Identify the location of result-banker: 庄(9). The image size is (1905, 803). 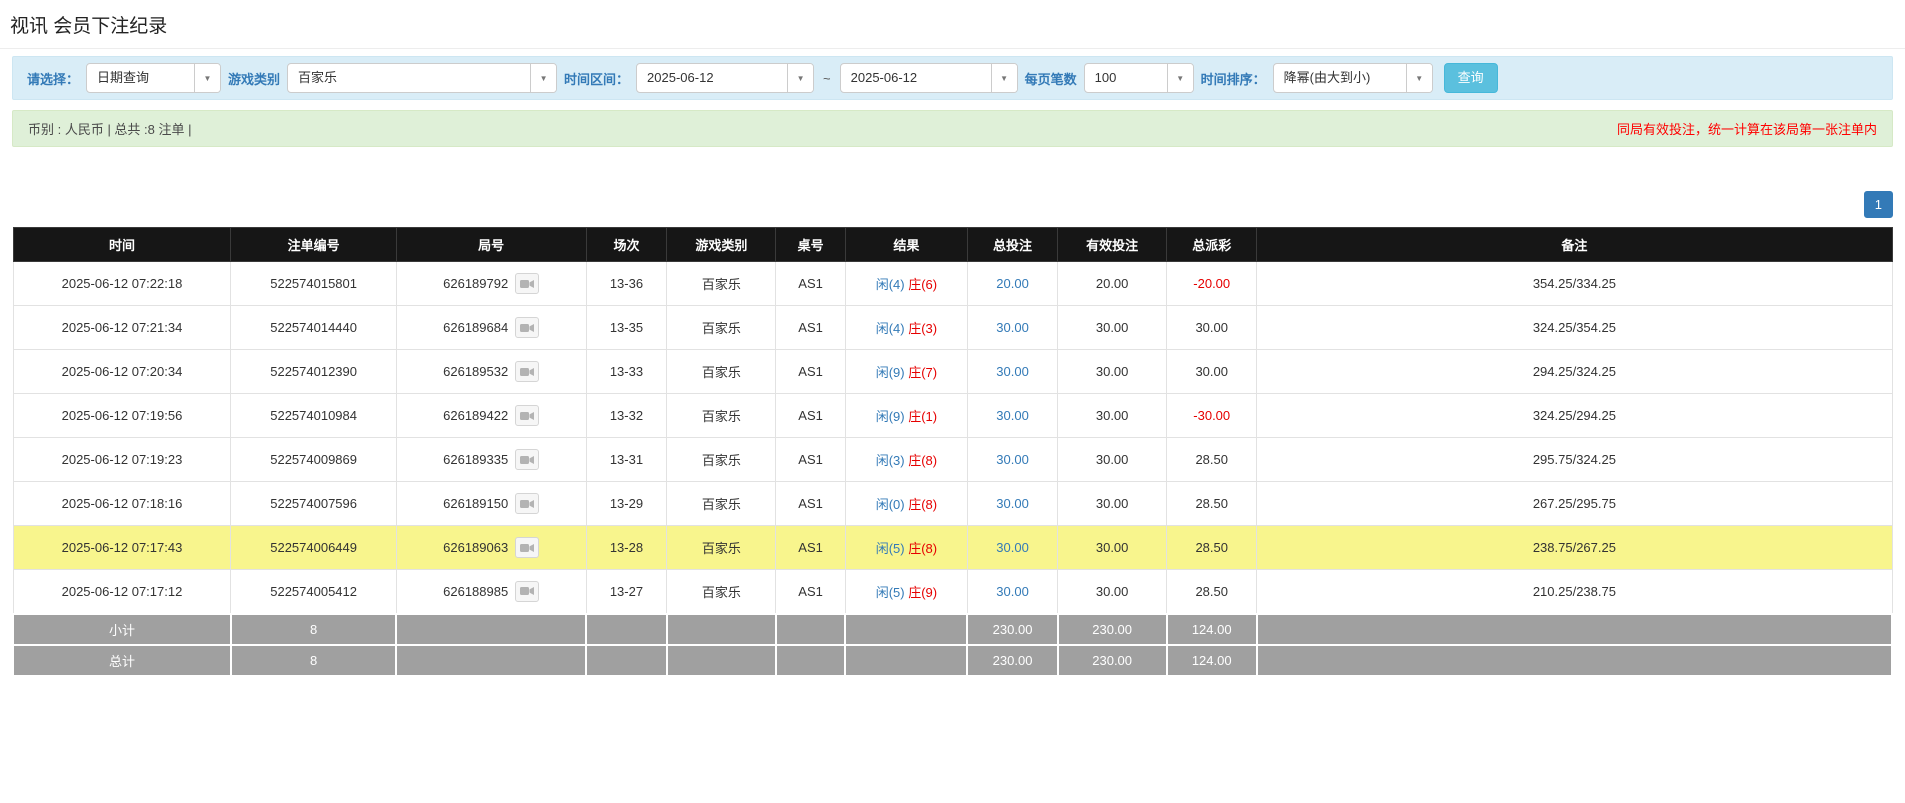
(923, 592).